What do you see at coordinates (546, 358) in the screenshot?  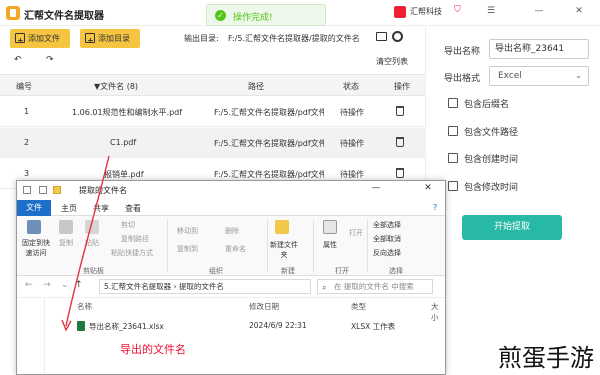 I see `watermark: 煎蛋手游` at bounding box center [546, 358].